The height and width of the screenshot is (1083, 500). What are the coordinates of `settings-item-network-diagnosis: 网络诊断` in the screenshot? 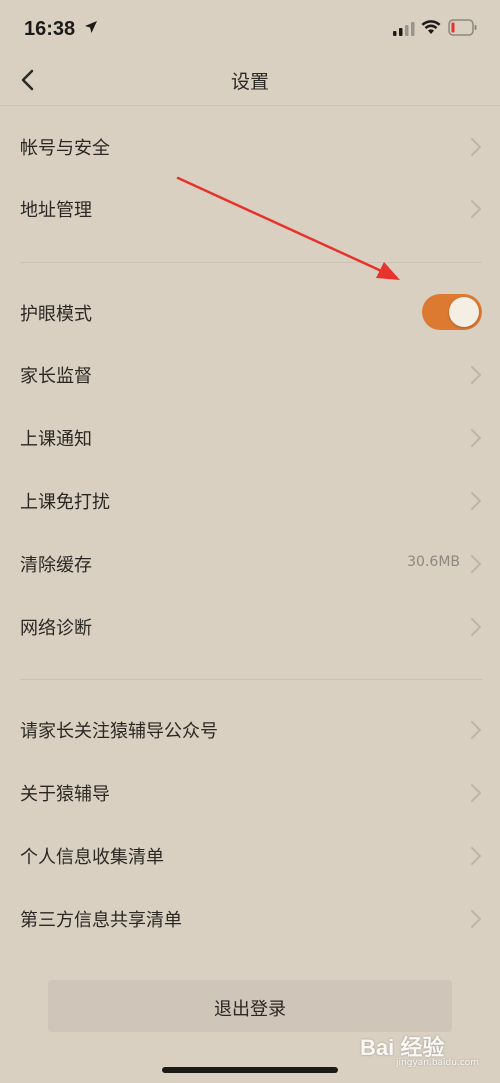 It's located at (250, 627).